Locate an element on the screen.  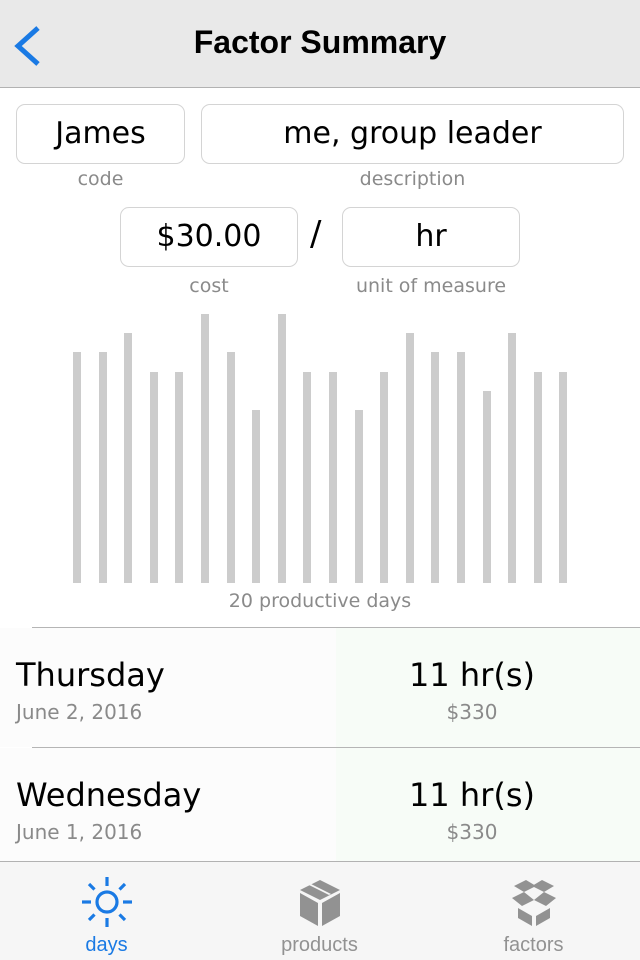
unit-label: unit of measure is located at coordinates (431, 286).